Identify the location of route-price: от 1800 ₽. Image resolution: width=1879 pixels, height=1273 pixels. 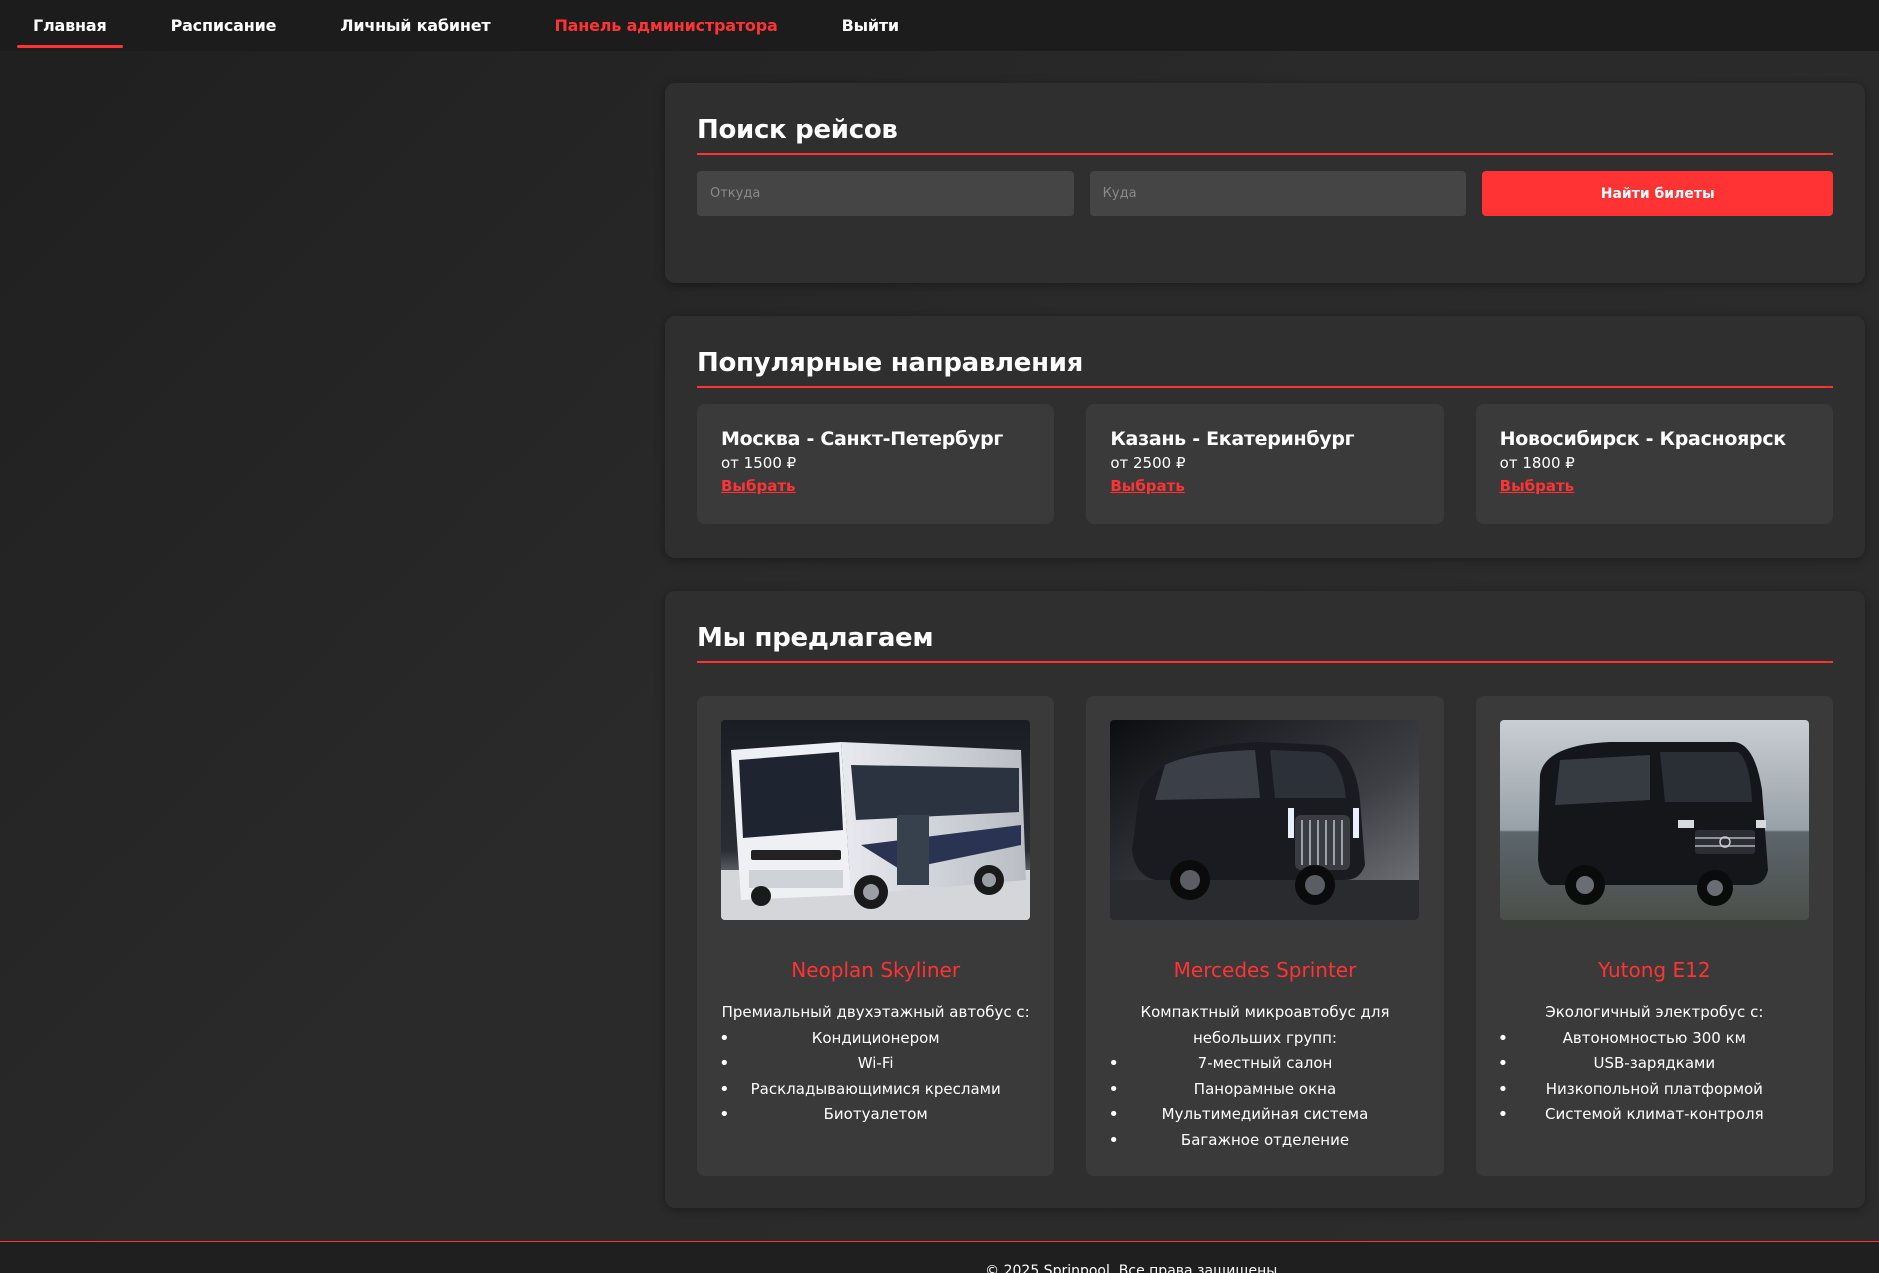
(1537, 463).